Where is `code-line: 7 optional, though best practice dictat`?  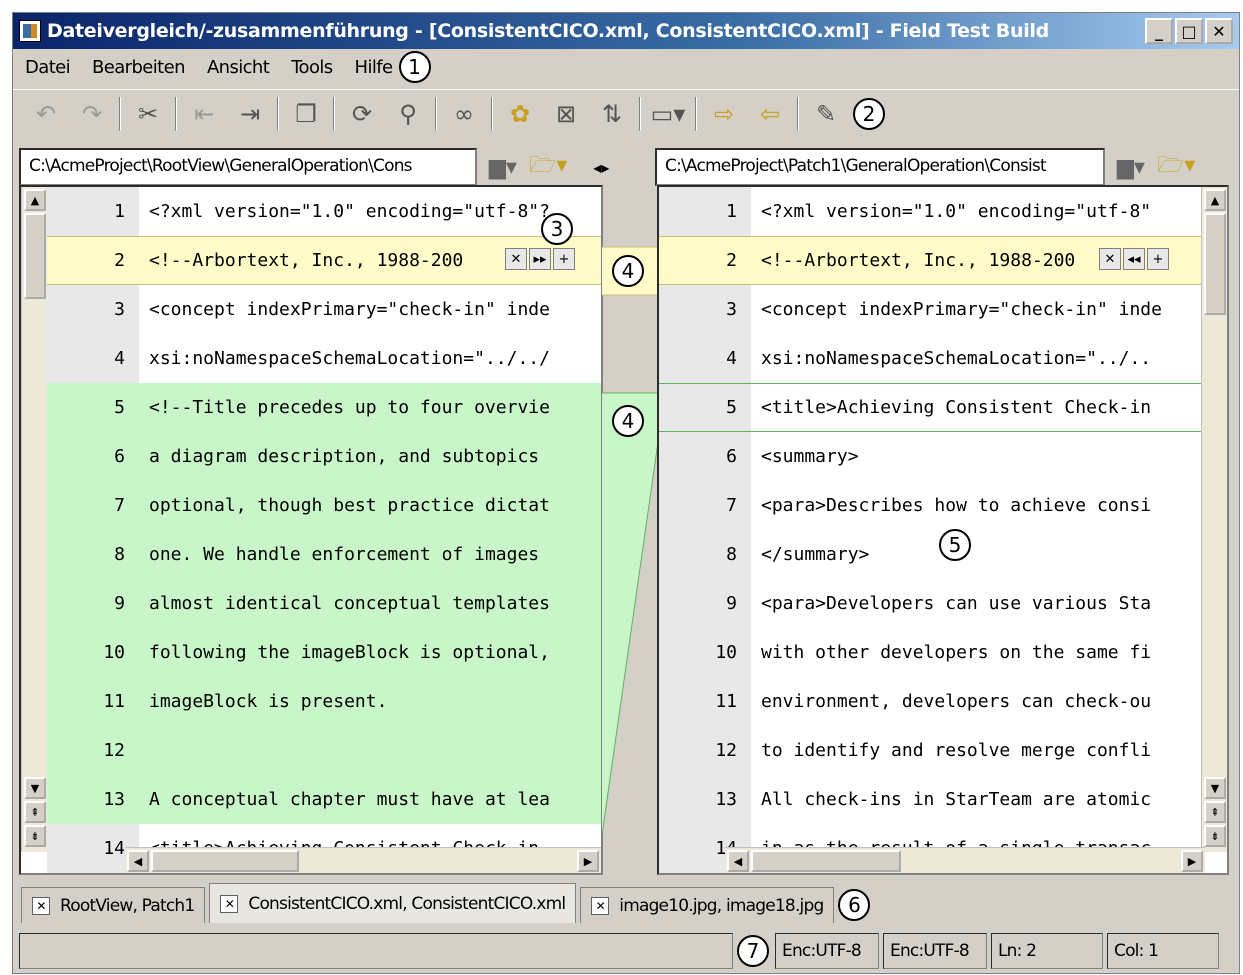
code-line: 7 optional, though best practice dictat is located at coordinates (324, 505).